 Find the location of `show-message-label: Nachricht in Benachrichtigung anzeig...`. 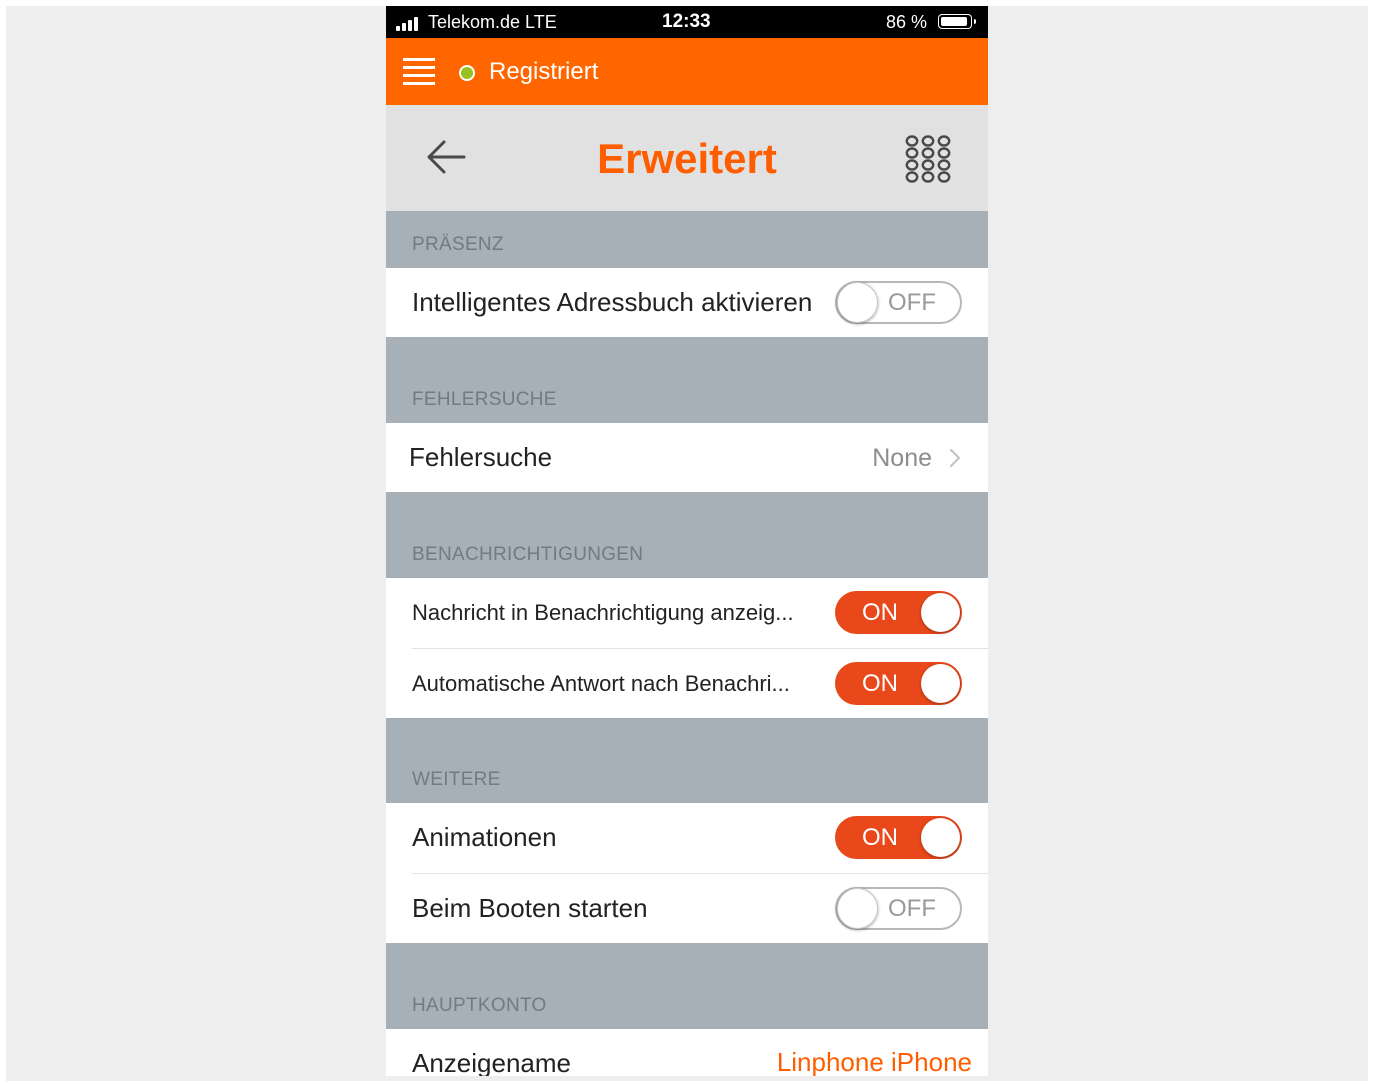

show-message-label: Nachricht in Benachrichtigung anzeig... is located at coordinates (603, 612).